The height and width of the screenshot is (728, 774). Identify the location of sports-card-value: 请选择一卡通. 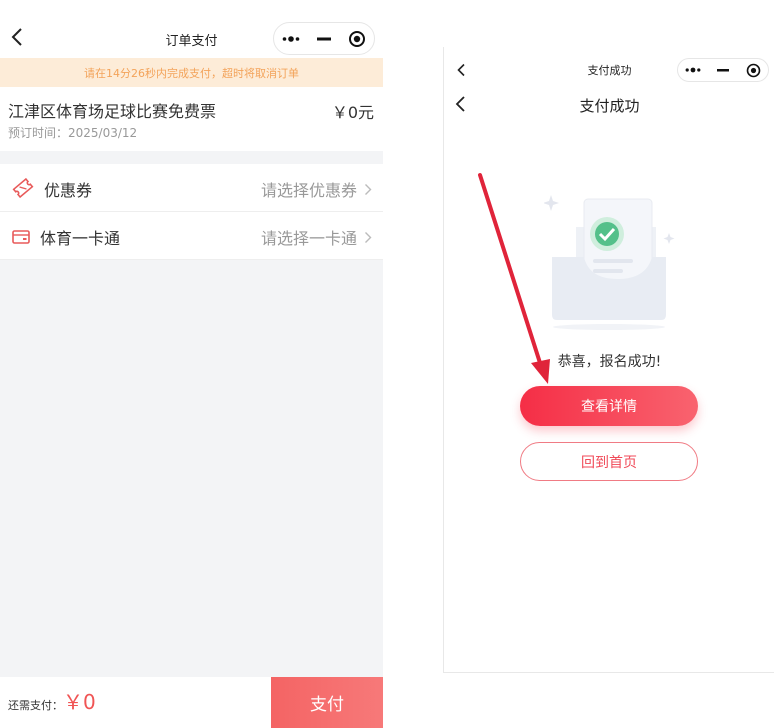
(308, 238).